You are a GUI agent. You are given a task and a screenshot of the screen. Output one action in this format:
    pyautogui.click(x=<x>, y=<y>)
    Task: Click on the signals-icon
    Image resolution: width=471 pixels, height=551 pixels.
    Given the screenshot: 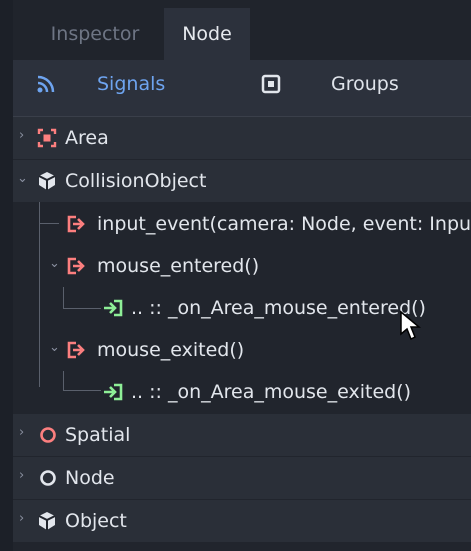 What is the action you would take?
    pyautogui.click(x=46, y=84)
    